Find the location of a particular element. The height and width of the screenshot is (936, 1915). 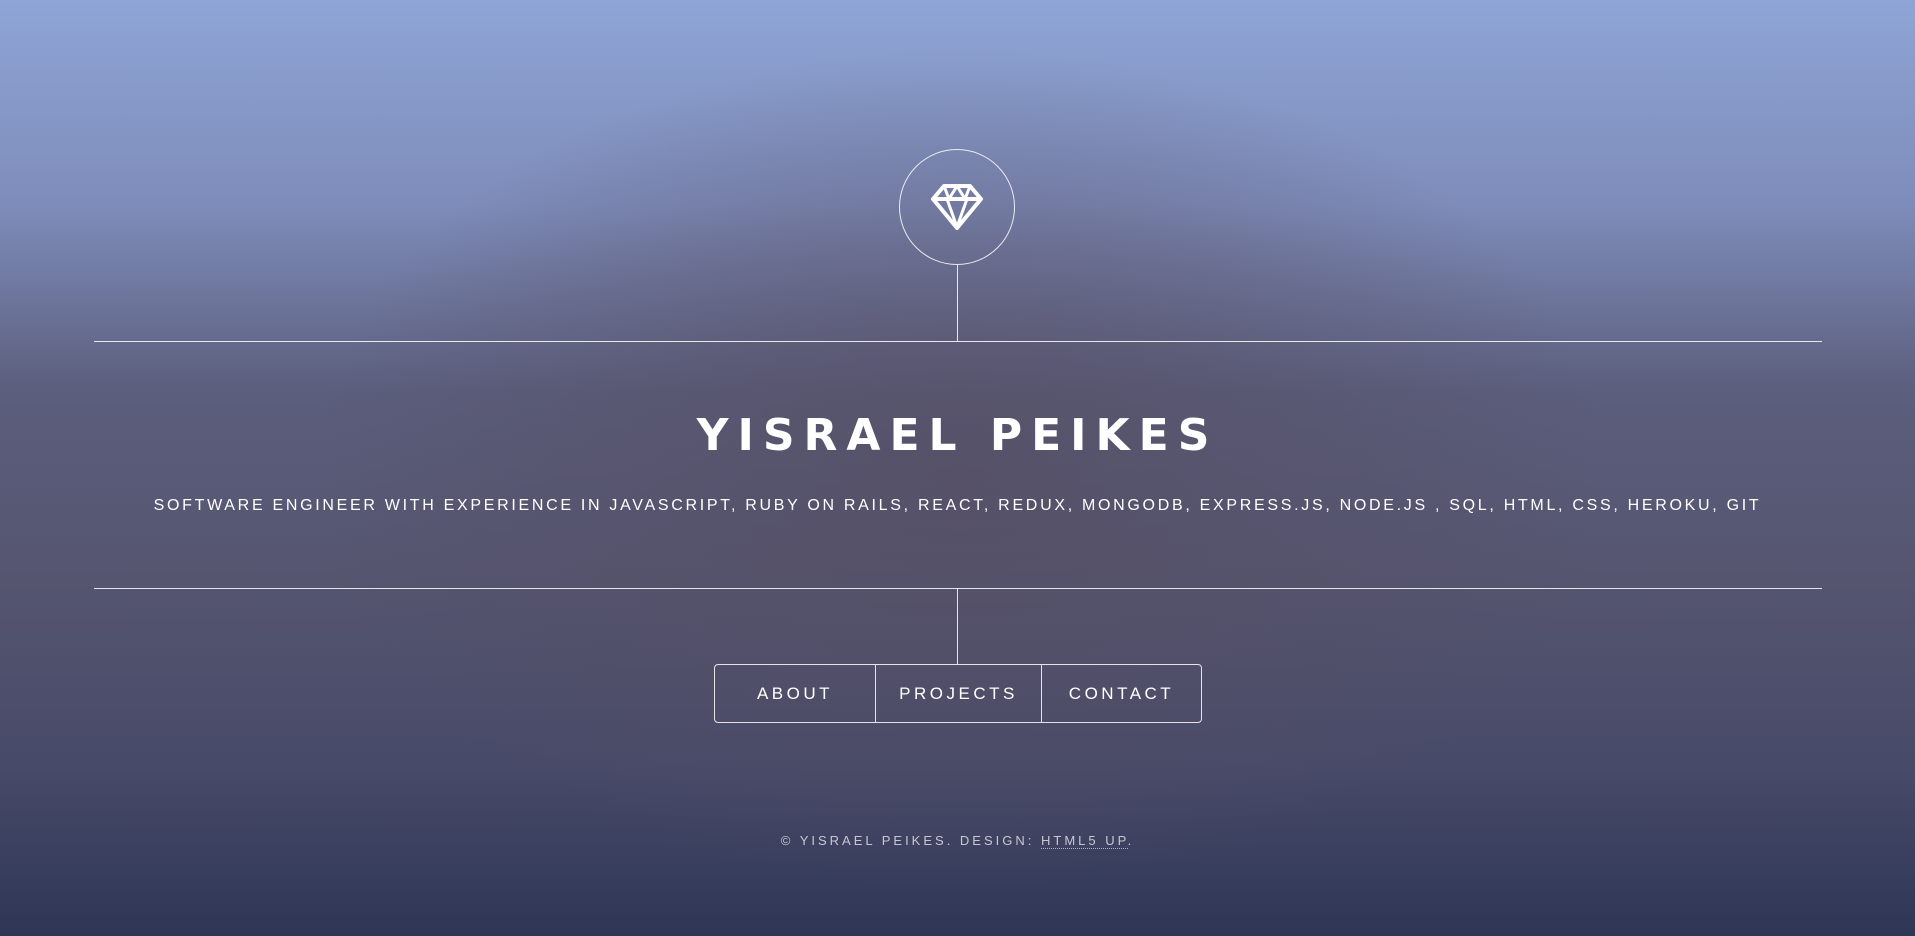

nav-projects-button: PROJECTS is located at coordinates (958, 693).